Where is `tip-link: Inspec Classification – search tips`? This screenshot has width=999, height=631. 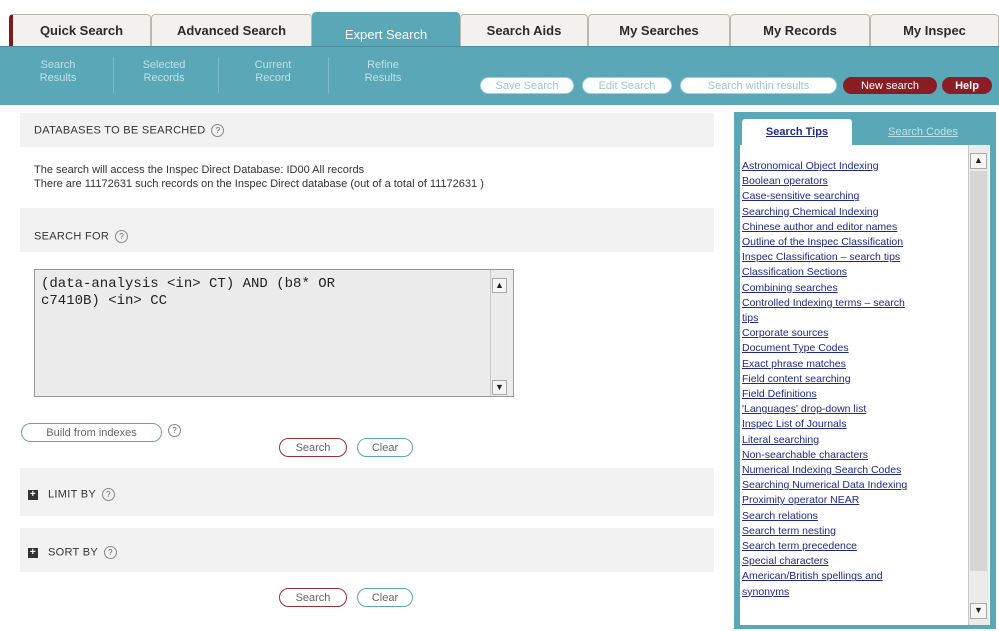
tip-link: Inspec Classification – search tips is located at coordinates (852, 257).